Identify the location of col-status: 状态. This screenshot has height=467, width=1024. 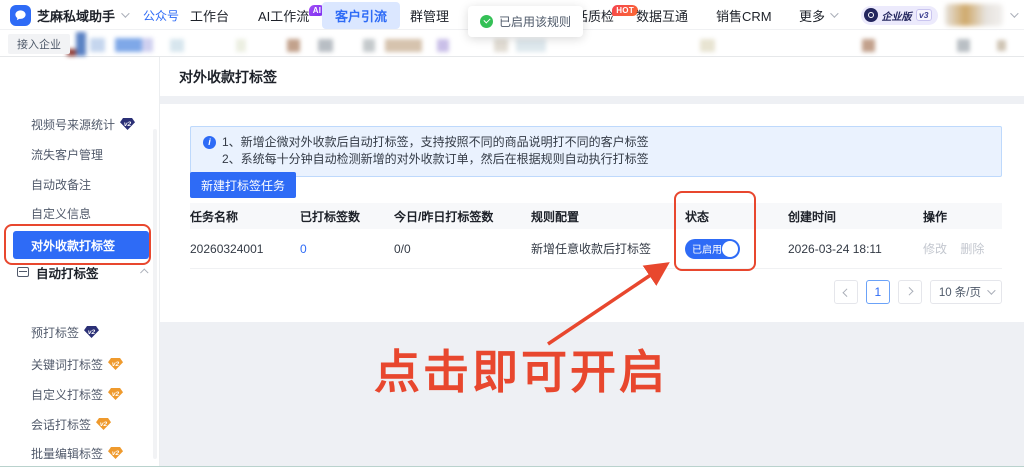
(697, 216).